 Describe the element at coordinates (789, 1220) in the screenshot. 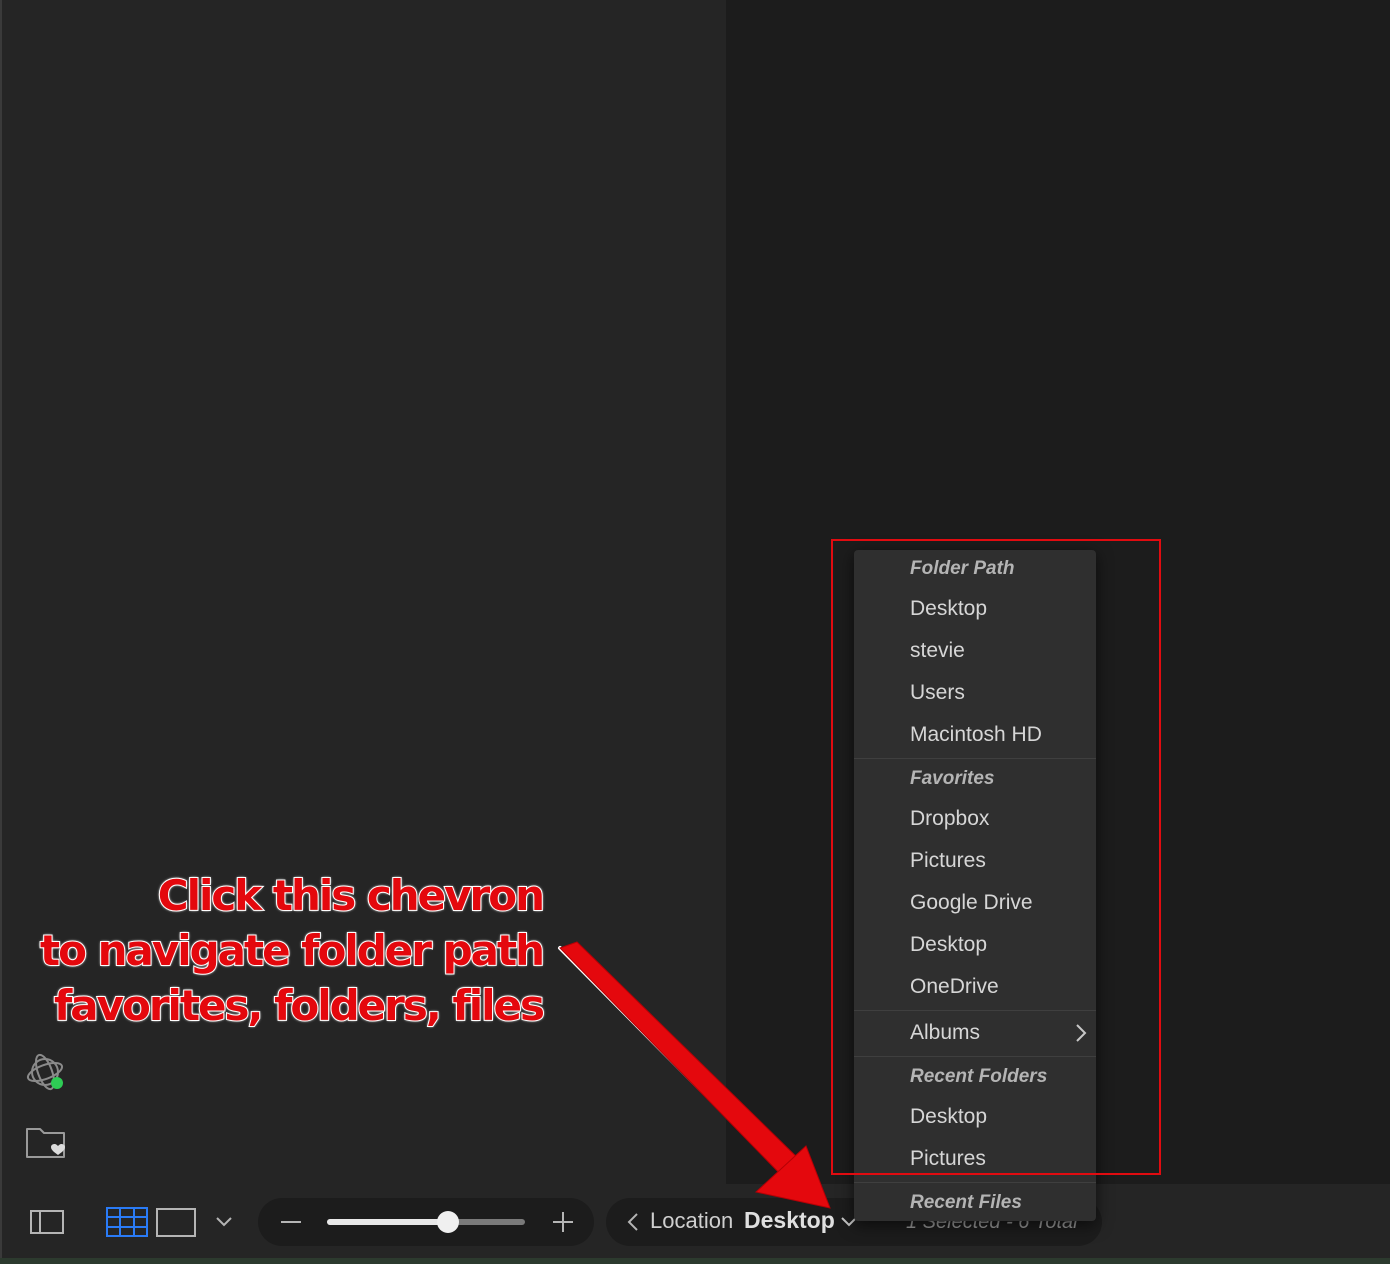

I see `location-value: Desktop` at that location.